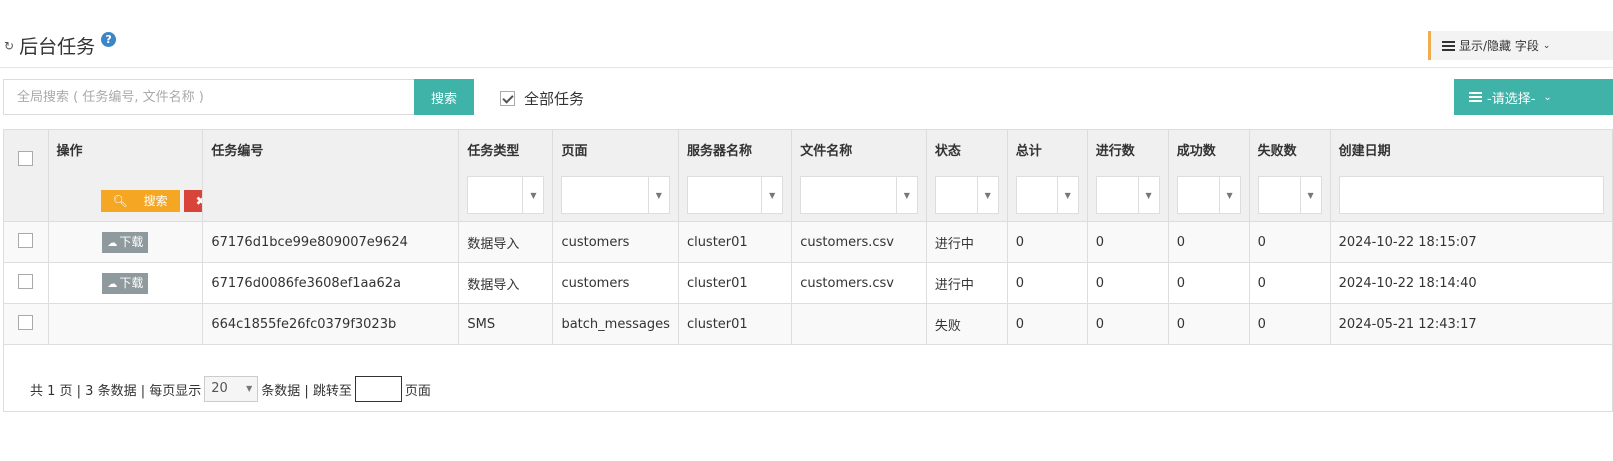 The height and width of the screenshot is (461, 1613). What do you see at coordinates (615, 242) in the screenshot?
I see `cell-page: customers` at bounding box center [615, 242].